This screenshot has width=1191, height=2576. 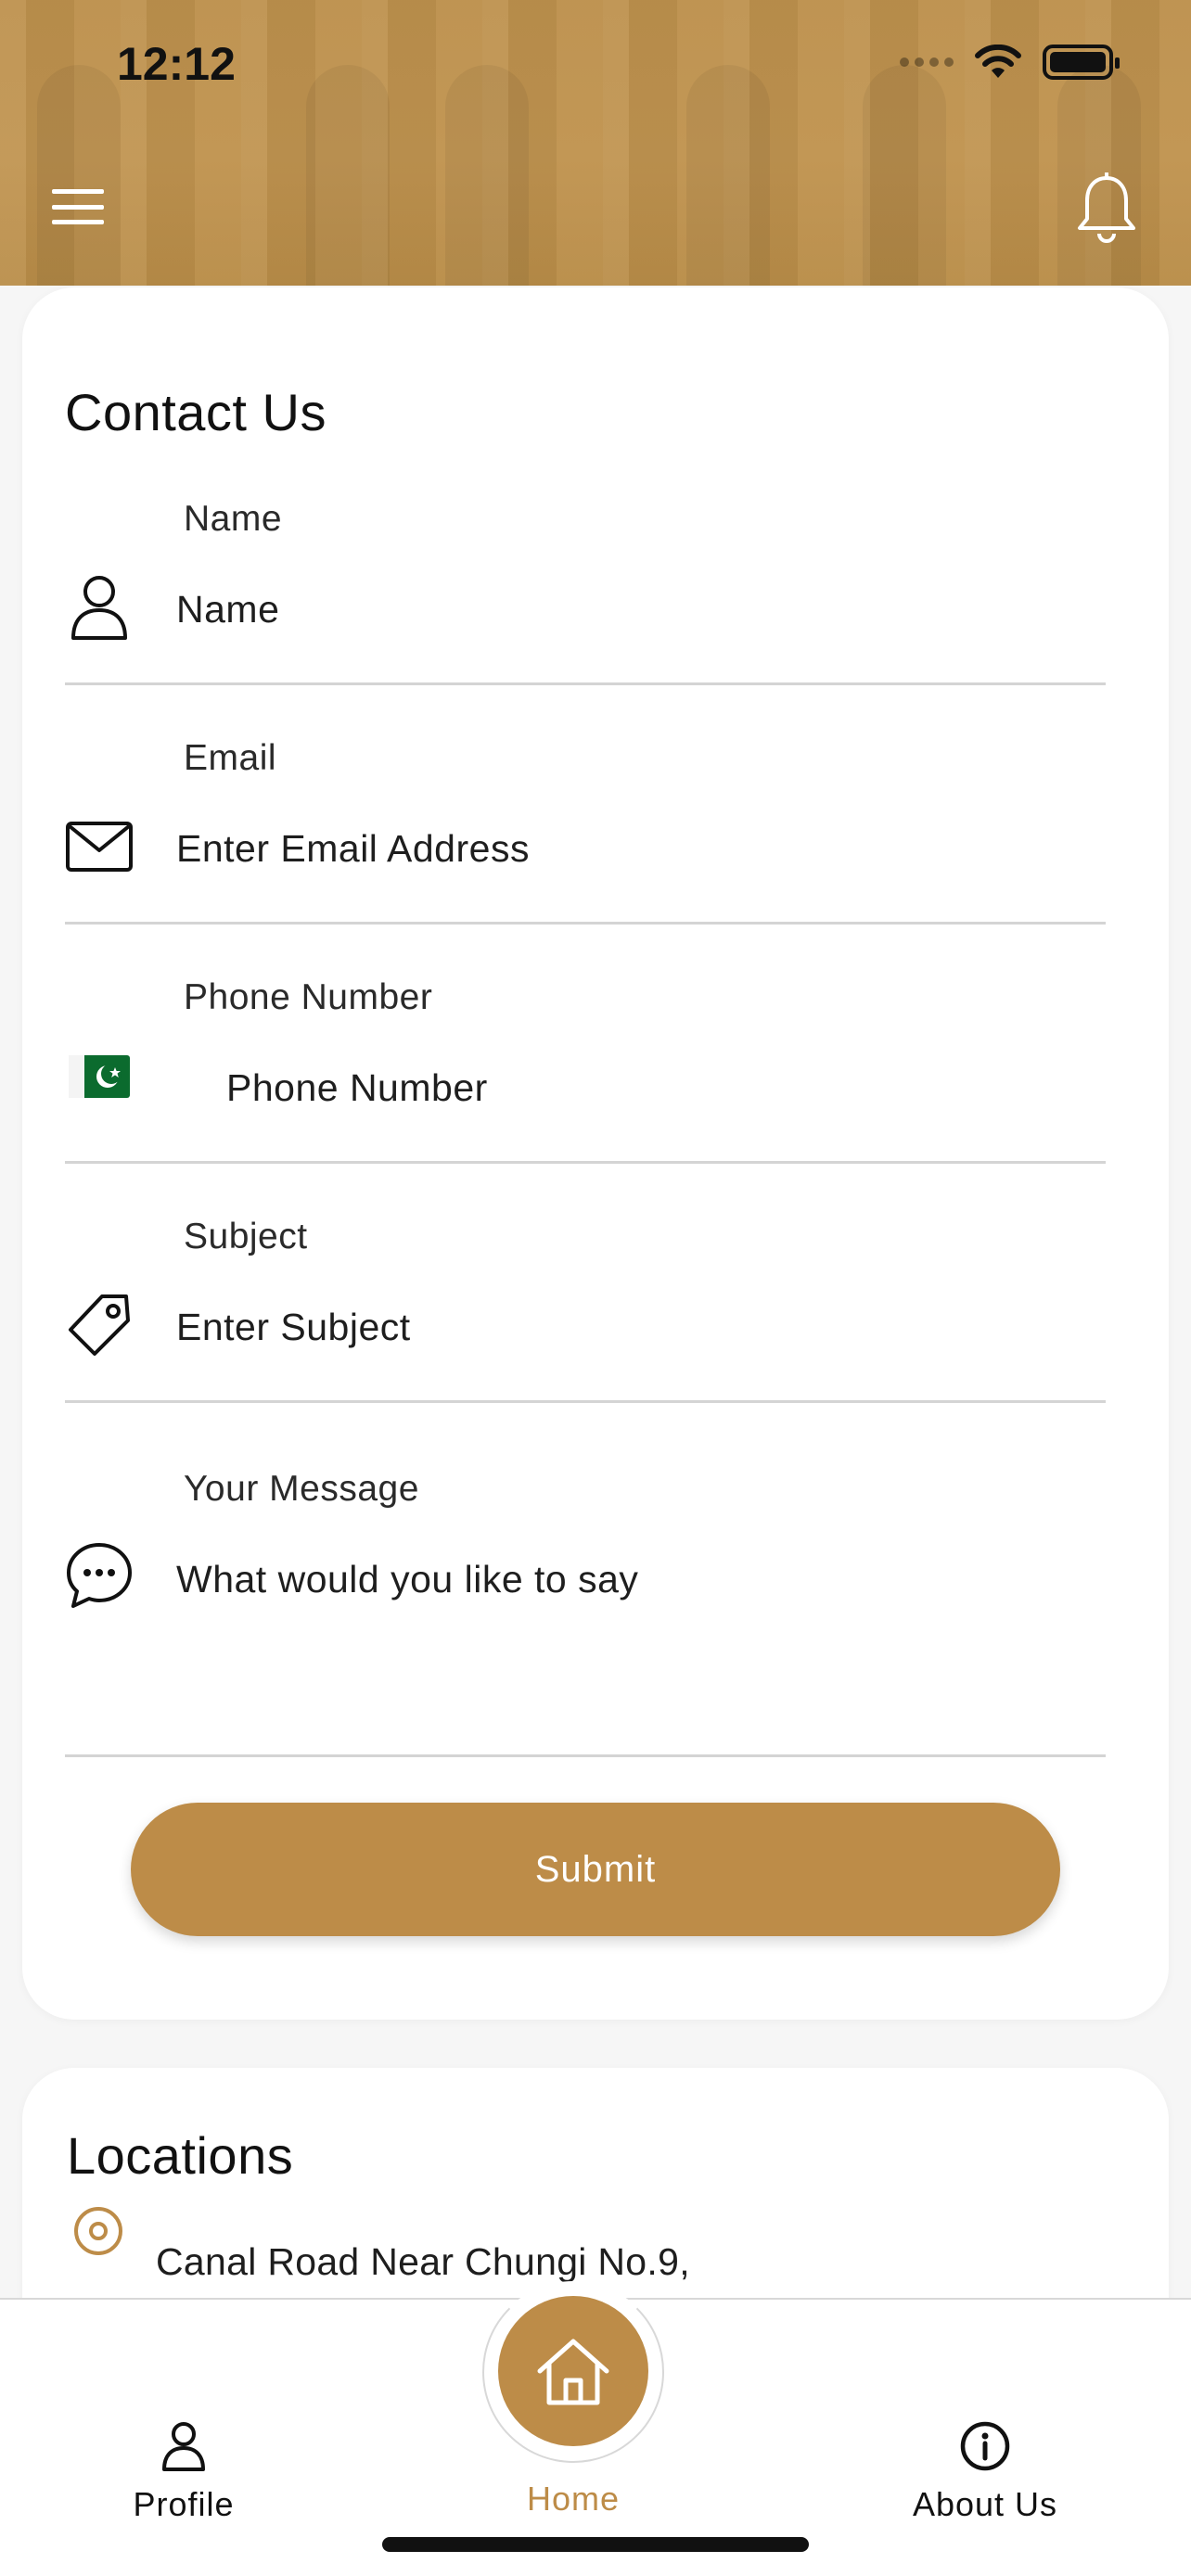 I want to click on home-icon, so click(x=573, y=2372).